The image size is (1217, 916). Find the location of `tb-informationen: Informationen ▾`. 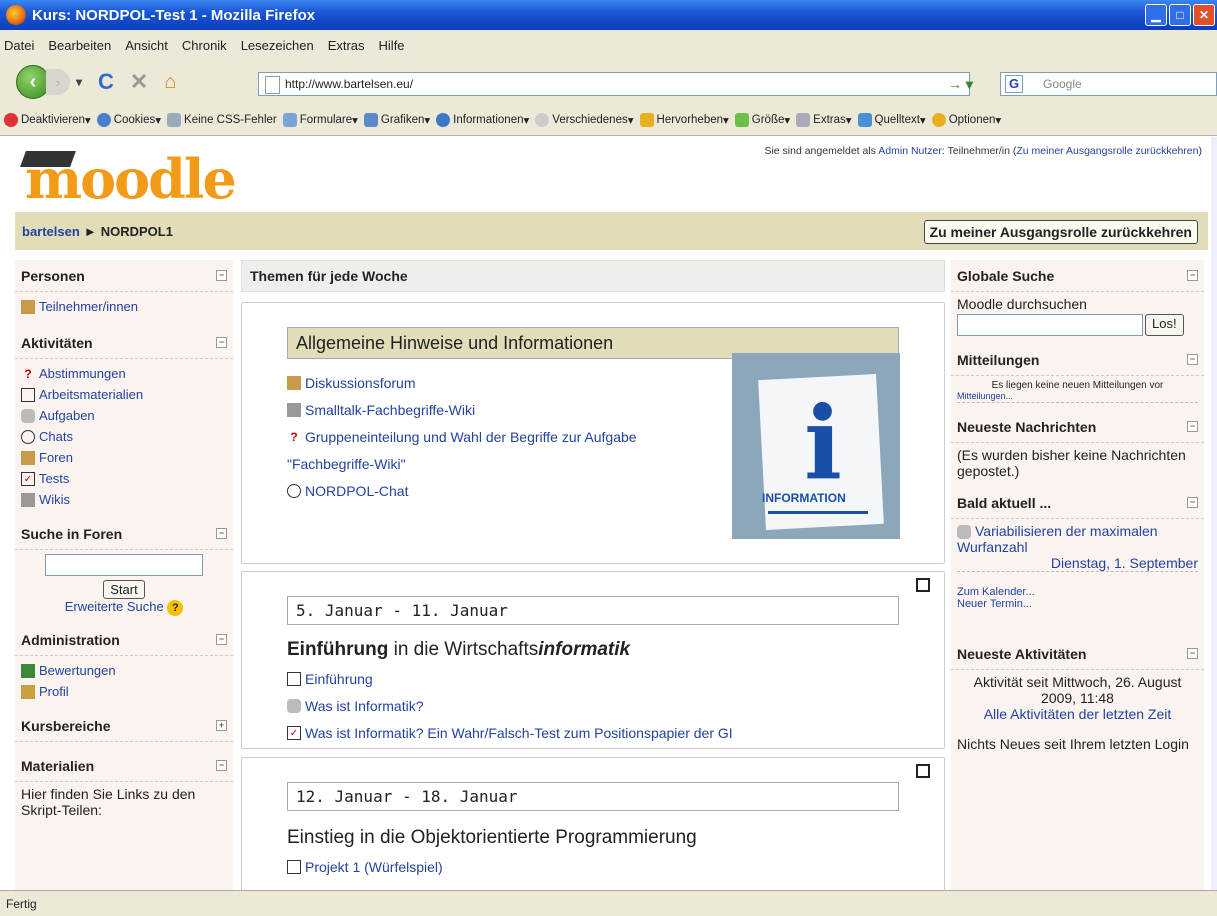

tb-informationen: Informationen ▾ is located at coordinates (482, 119).